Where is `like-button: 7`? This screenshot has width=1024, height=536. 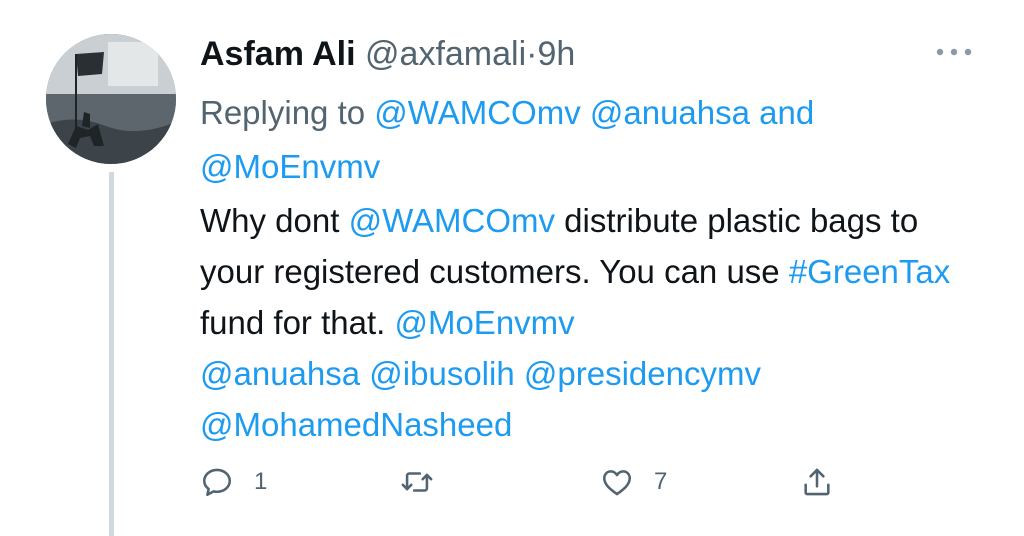
like-button: 7 is located at coordinates (633, 482).